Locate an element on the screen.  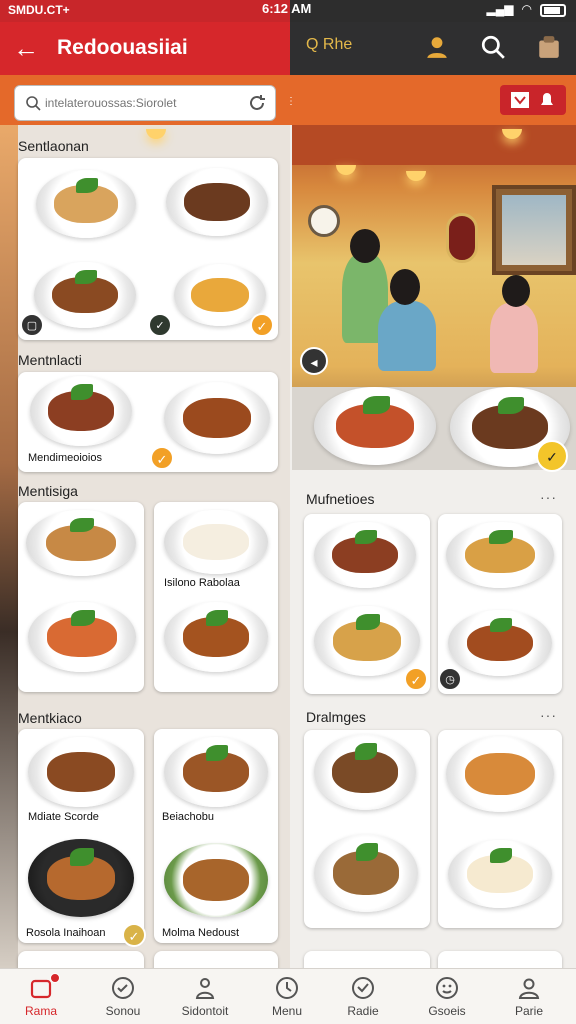
nav-item-radie: Radie is located at coordinates (363, 996).